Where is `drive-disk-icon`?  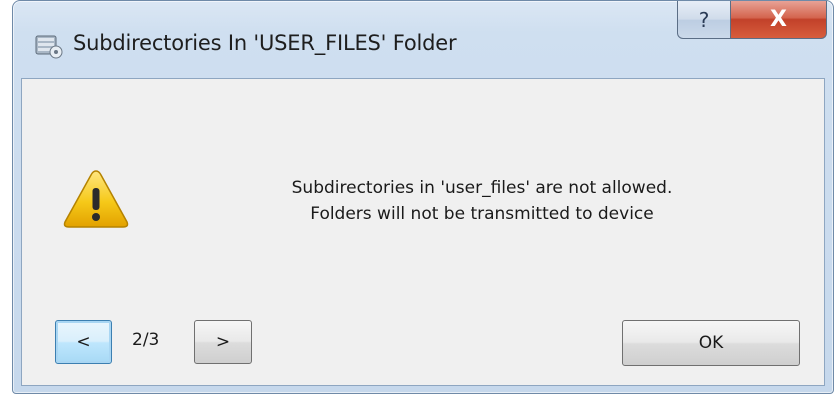
drive-disk-icon is located at coordinates (49, 47).